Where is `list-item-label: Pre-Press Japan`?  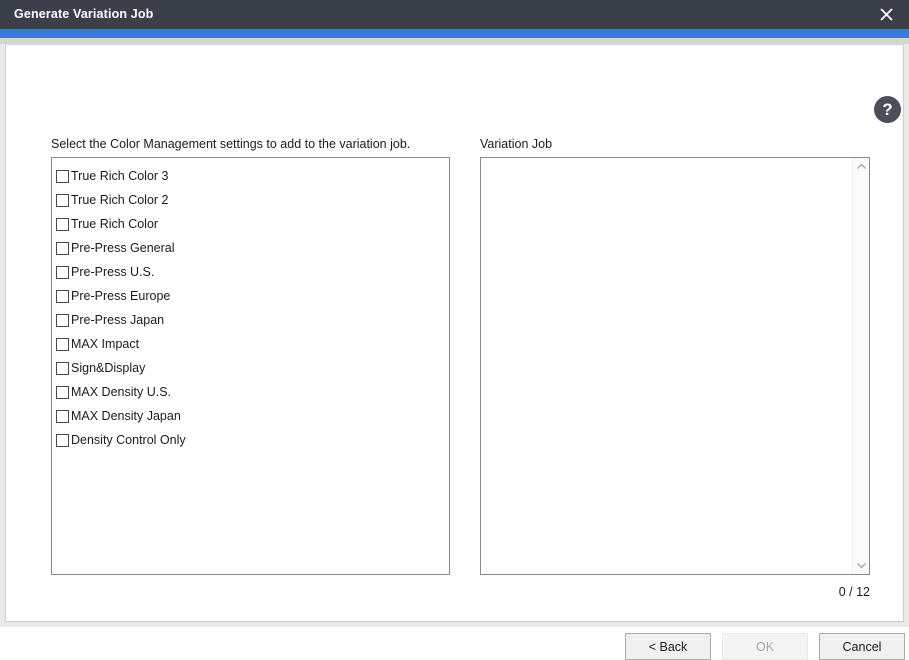
list-item-label: Pre-Press Japan is located at coordinates (118, 319).